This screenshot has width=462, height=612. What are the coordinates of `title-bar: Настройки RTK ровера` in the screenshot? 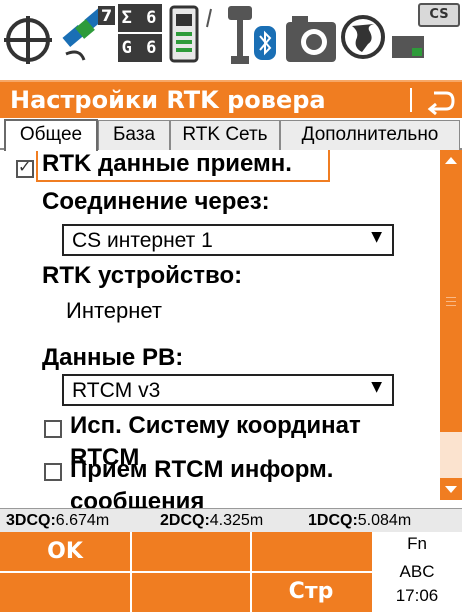 It's located at (231, 99).